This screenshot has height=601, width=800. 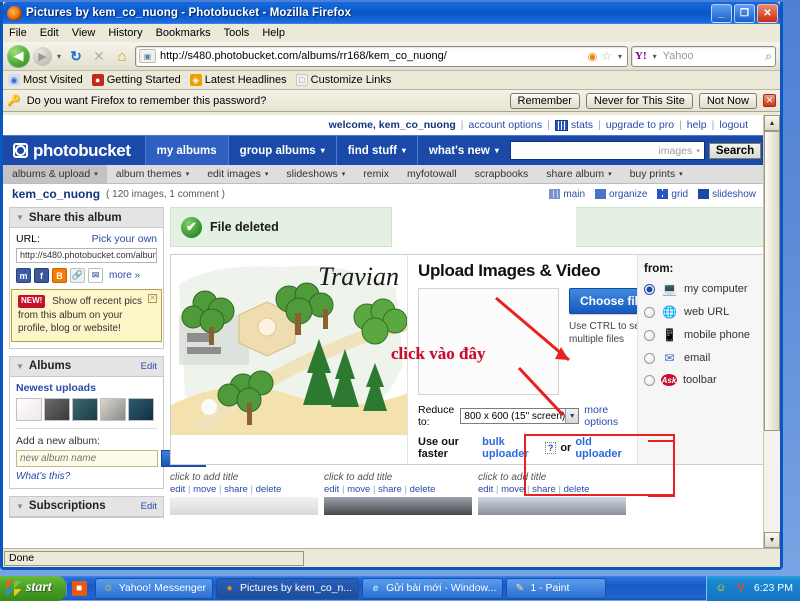 What do you see at coordinates (506, 125) in the screenshot?
I see `account-options-link: account options` at bounding box center [506, 125].